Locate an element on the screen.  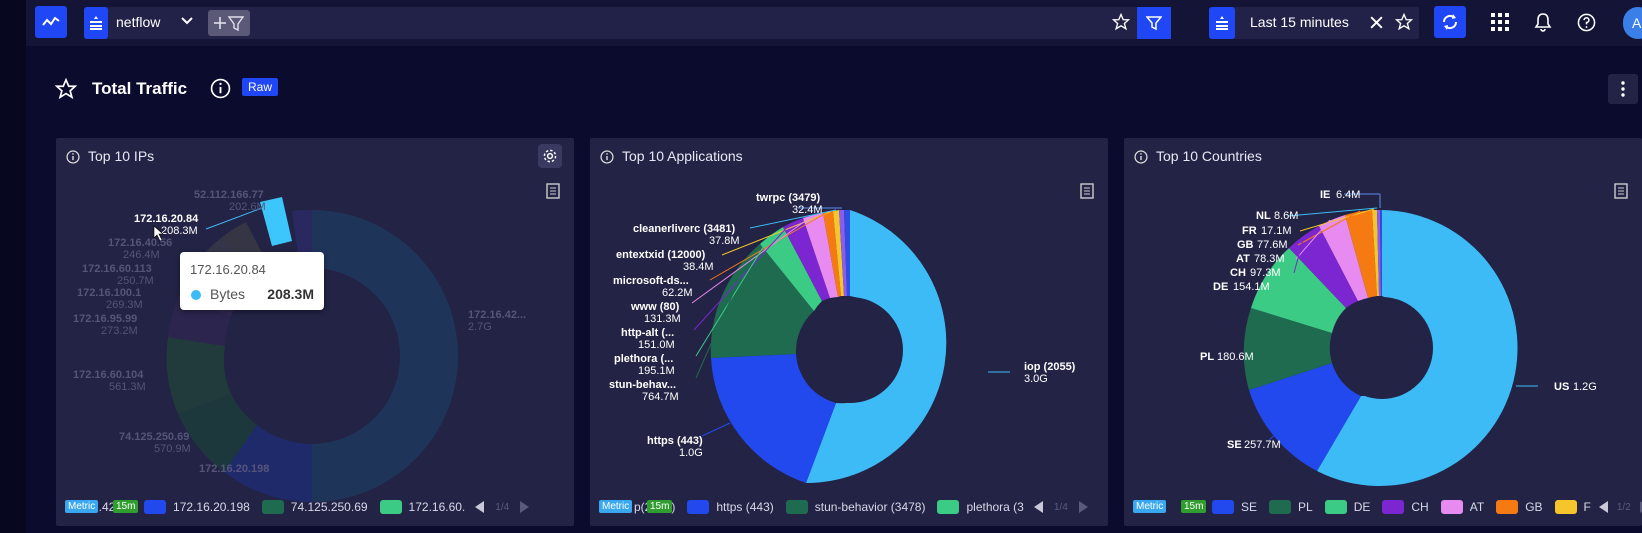
legend-item: https (443) is located at coordinates (730, 507).